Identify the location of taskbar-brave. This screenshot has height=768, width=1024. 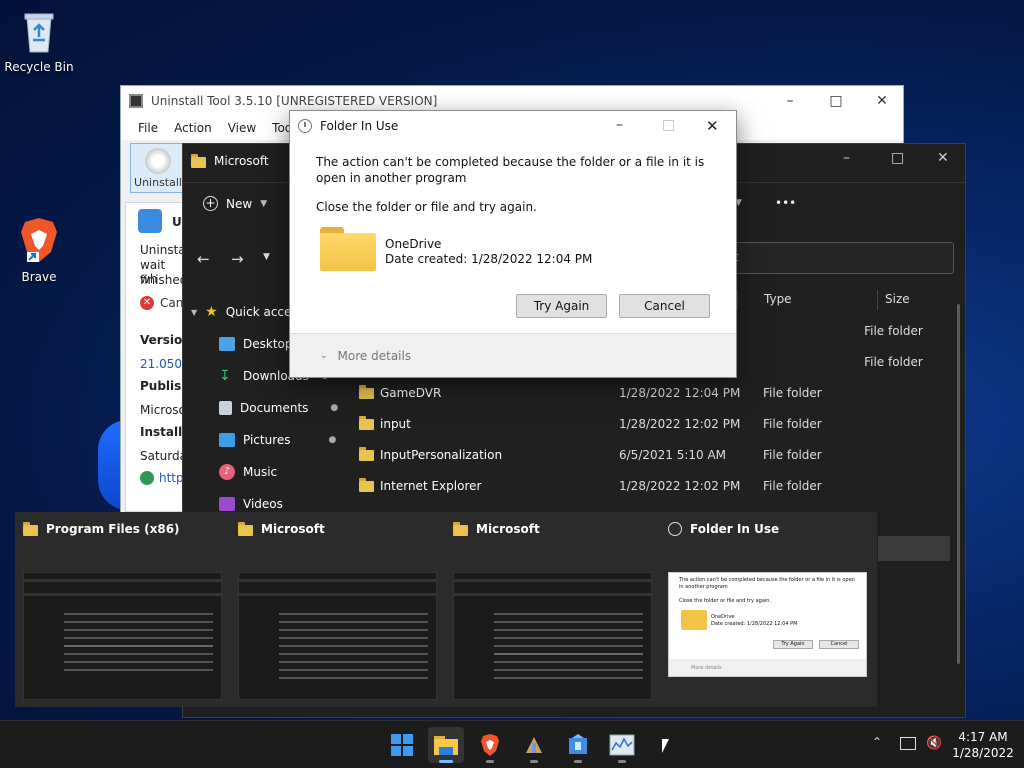
(490, 745).